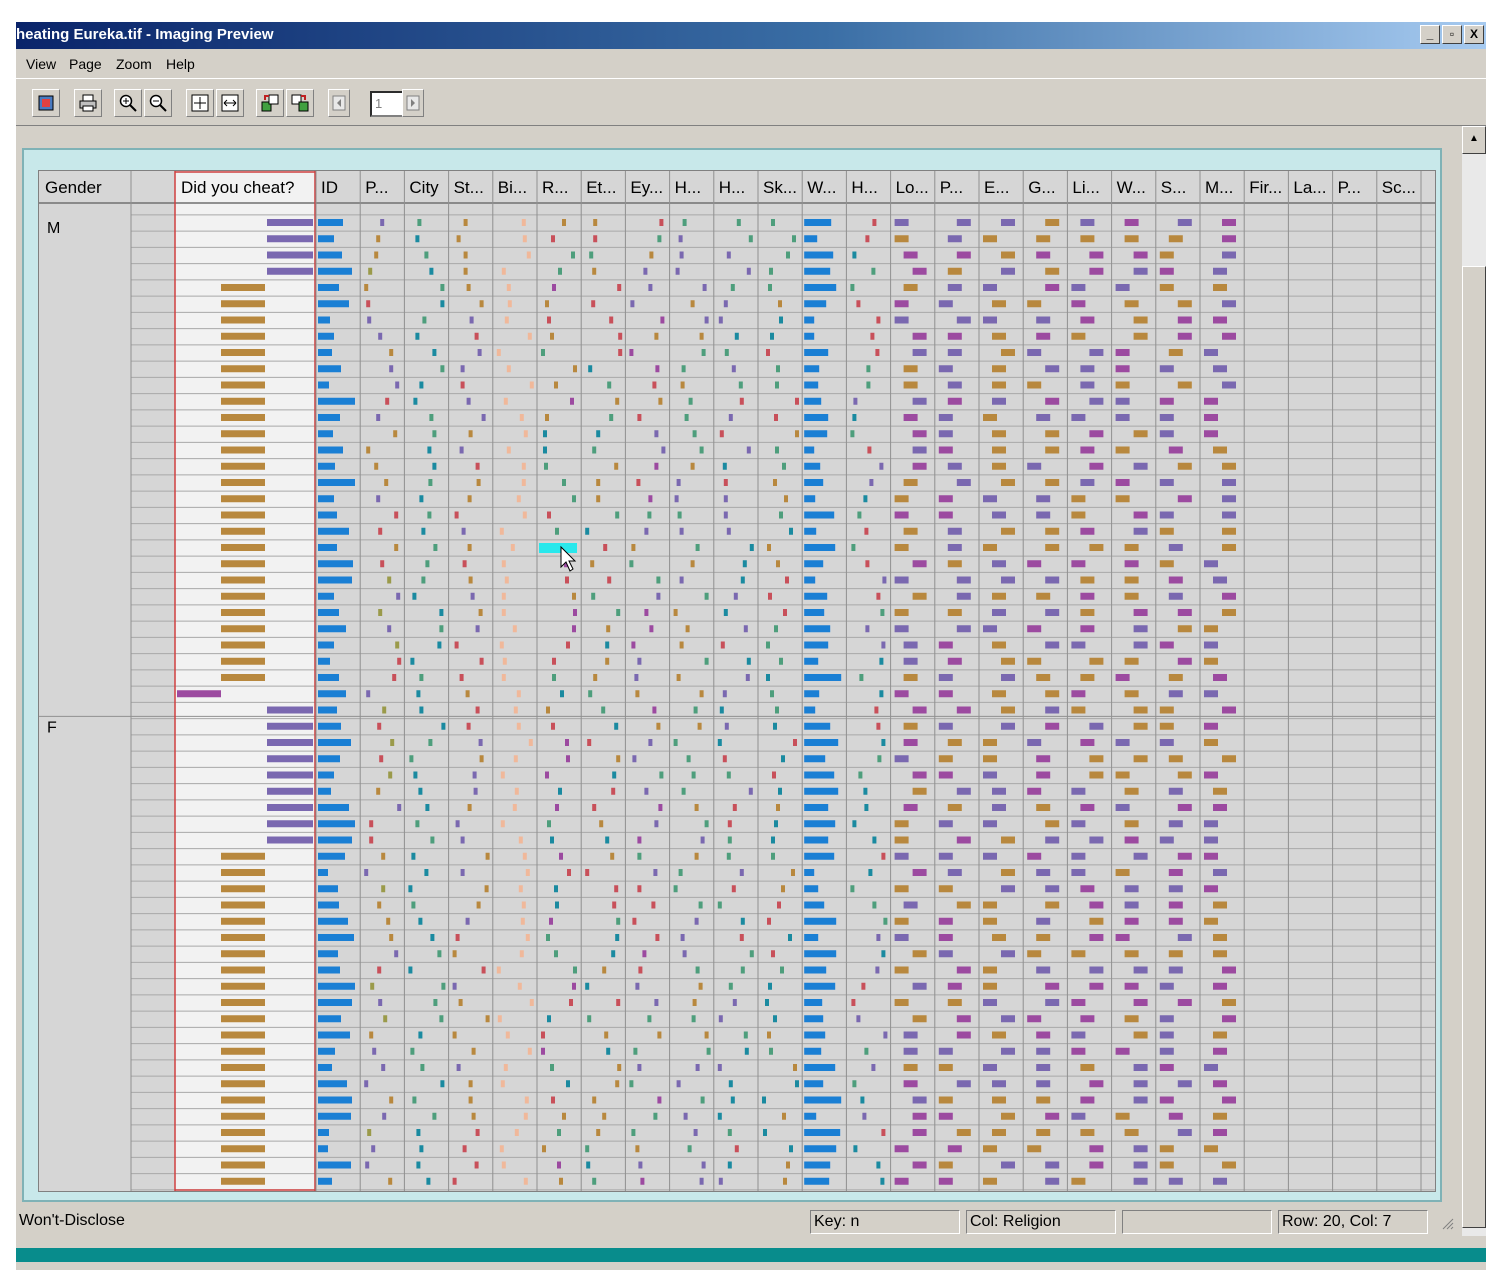 This screenshot has height=1288, width=1500. What do you see at coordinates (1430, 34) in the screenshot?
I see `minimize-button: _` at bounding box center [1430, 34].